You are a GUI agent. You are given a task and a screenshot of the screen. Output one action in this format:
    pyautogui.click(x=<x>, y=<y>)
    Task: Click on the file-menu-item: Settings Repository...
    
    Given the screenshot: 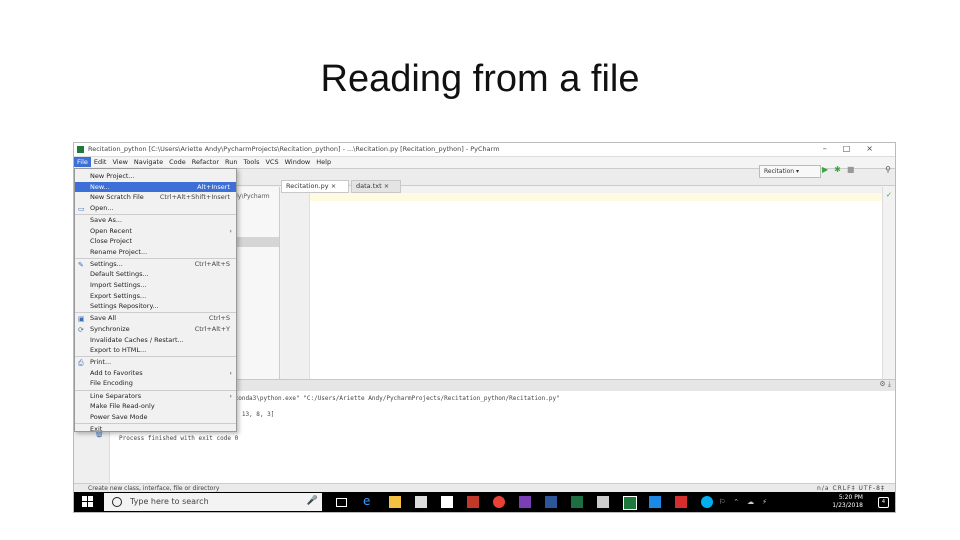 What is the action you would take?
    pyautogui.click(x=155, y=306)
    